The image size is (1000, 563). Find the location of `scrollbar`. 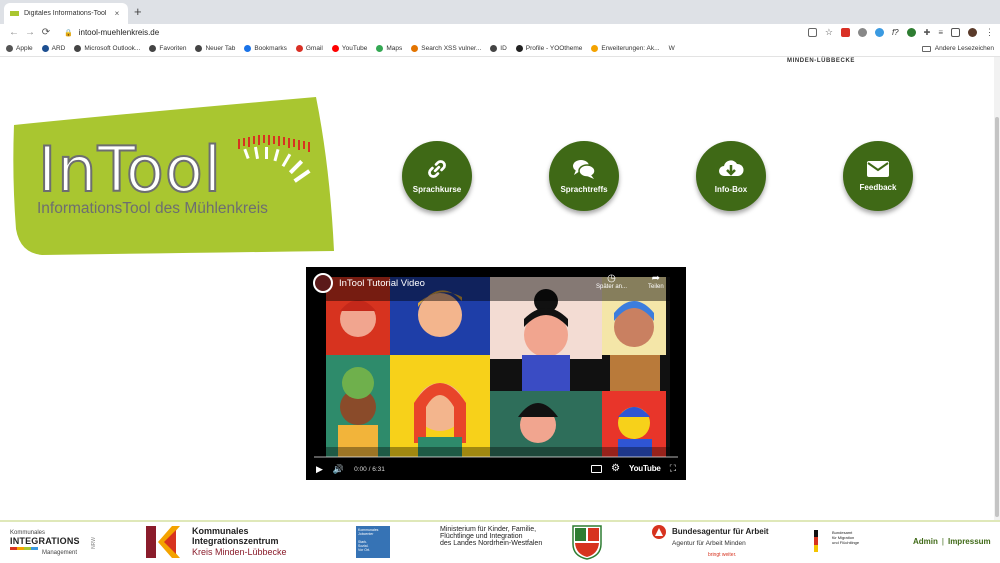

scrollbar is located at coordinates (997, 292).